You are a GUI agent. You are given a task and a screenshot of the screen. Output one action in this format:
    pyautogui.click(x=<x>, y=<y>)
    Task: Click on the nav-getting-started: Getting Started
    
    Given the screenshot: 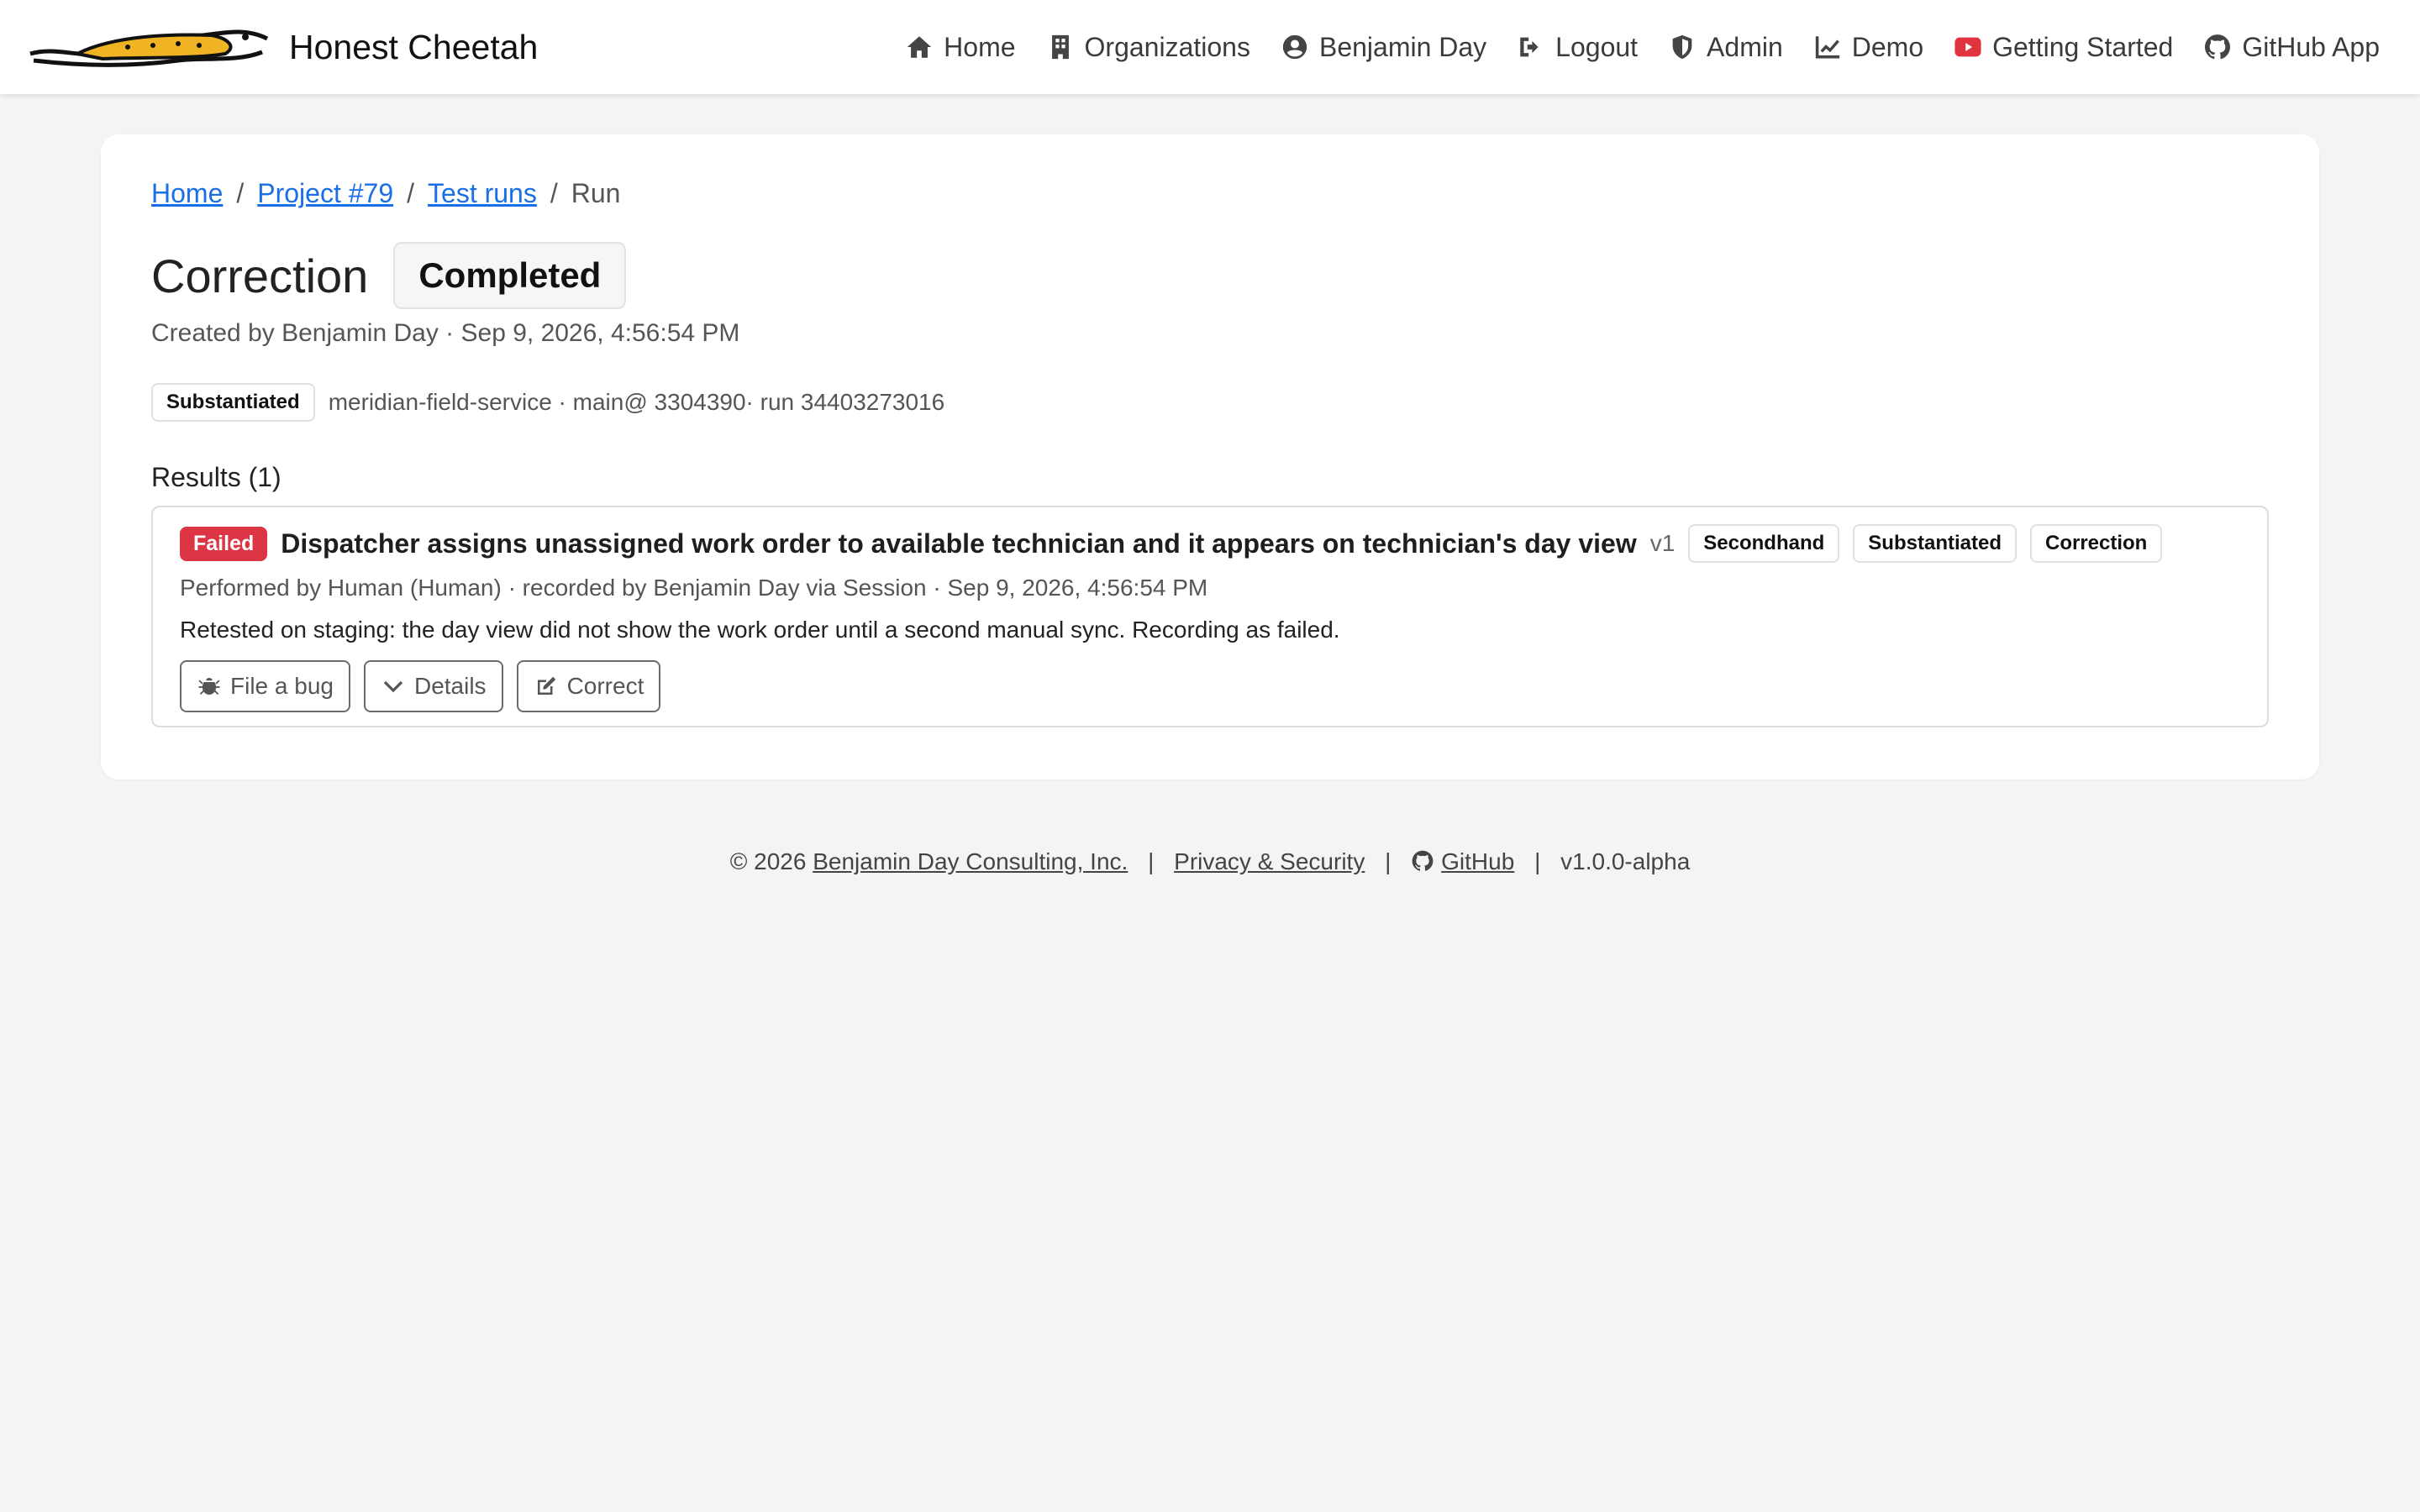 What is the action you would take?
    pyautogui.click(x=2063, y=47)
    